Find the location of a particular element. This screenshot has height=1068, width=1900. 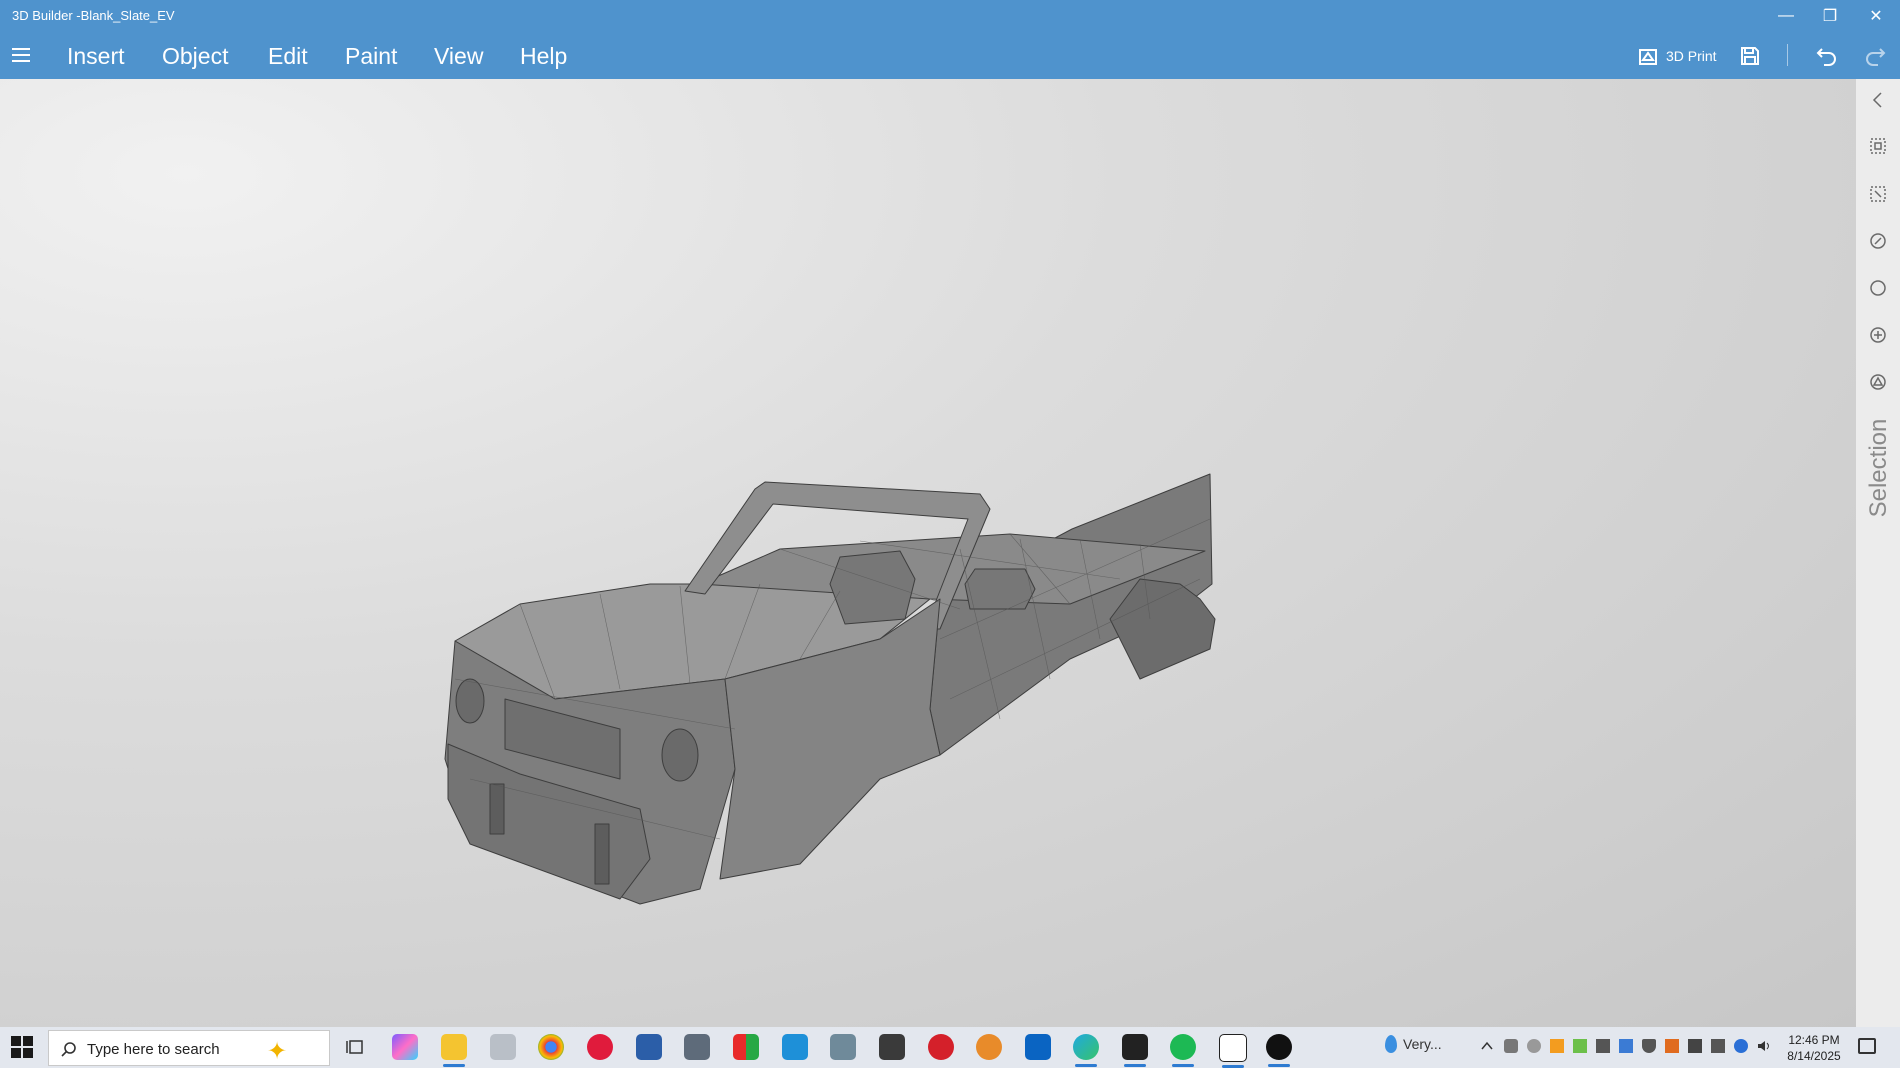

collapse-panel-button is located at coordinates (1878, 100).